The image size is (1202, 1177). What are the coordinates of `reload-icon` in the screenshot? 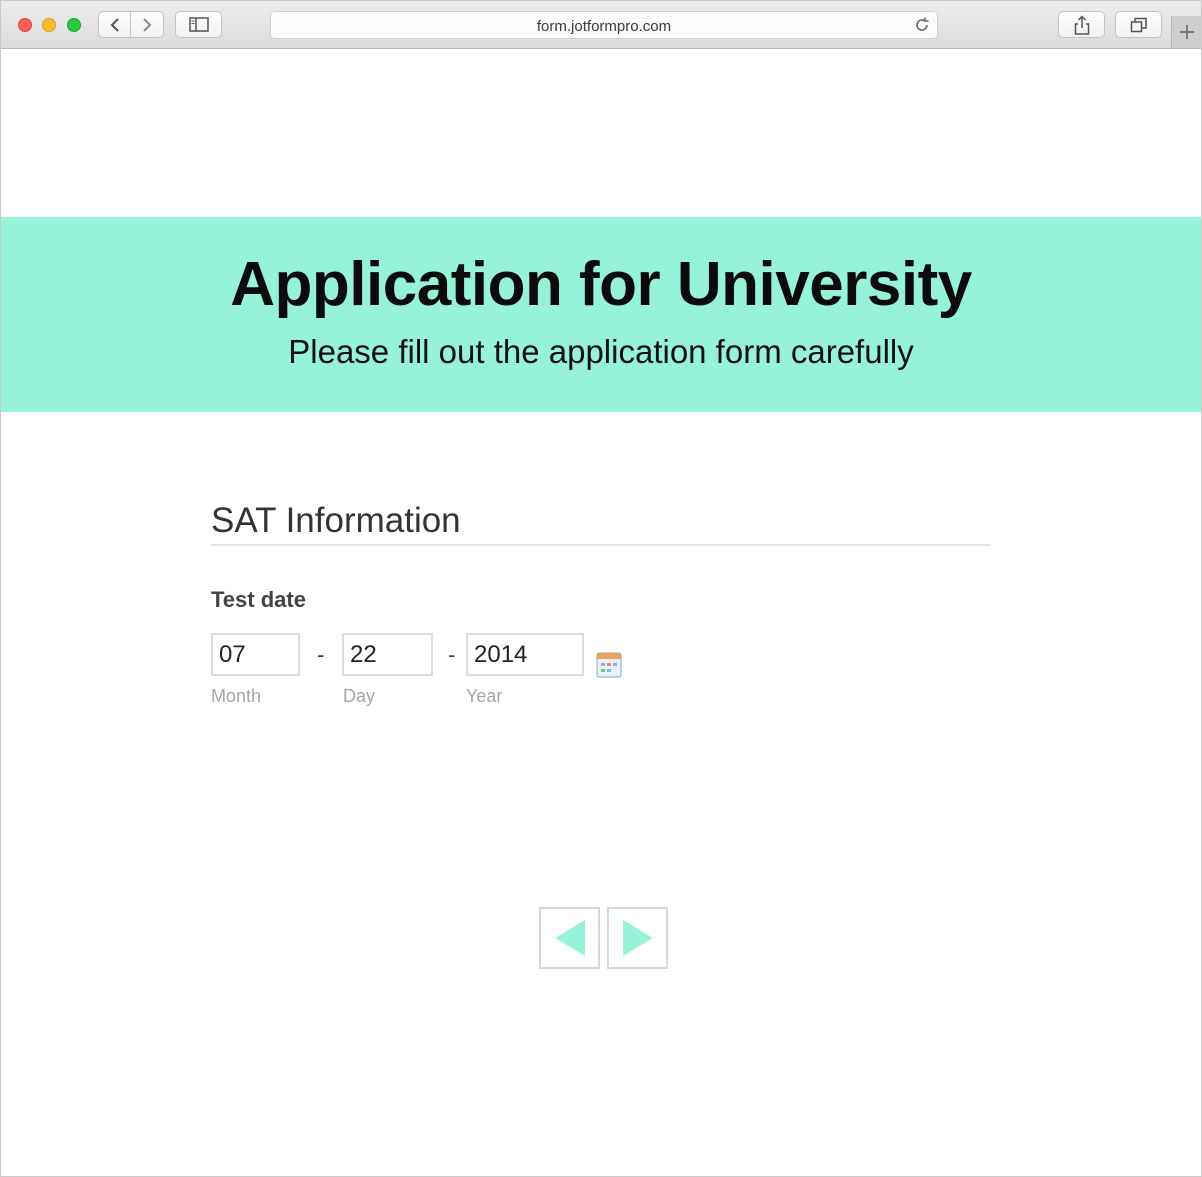 It's located at (922, 25).